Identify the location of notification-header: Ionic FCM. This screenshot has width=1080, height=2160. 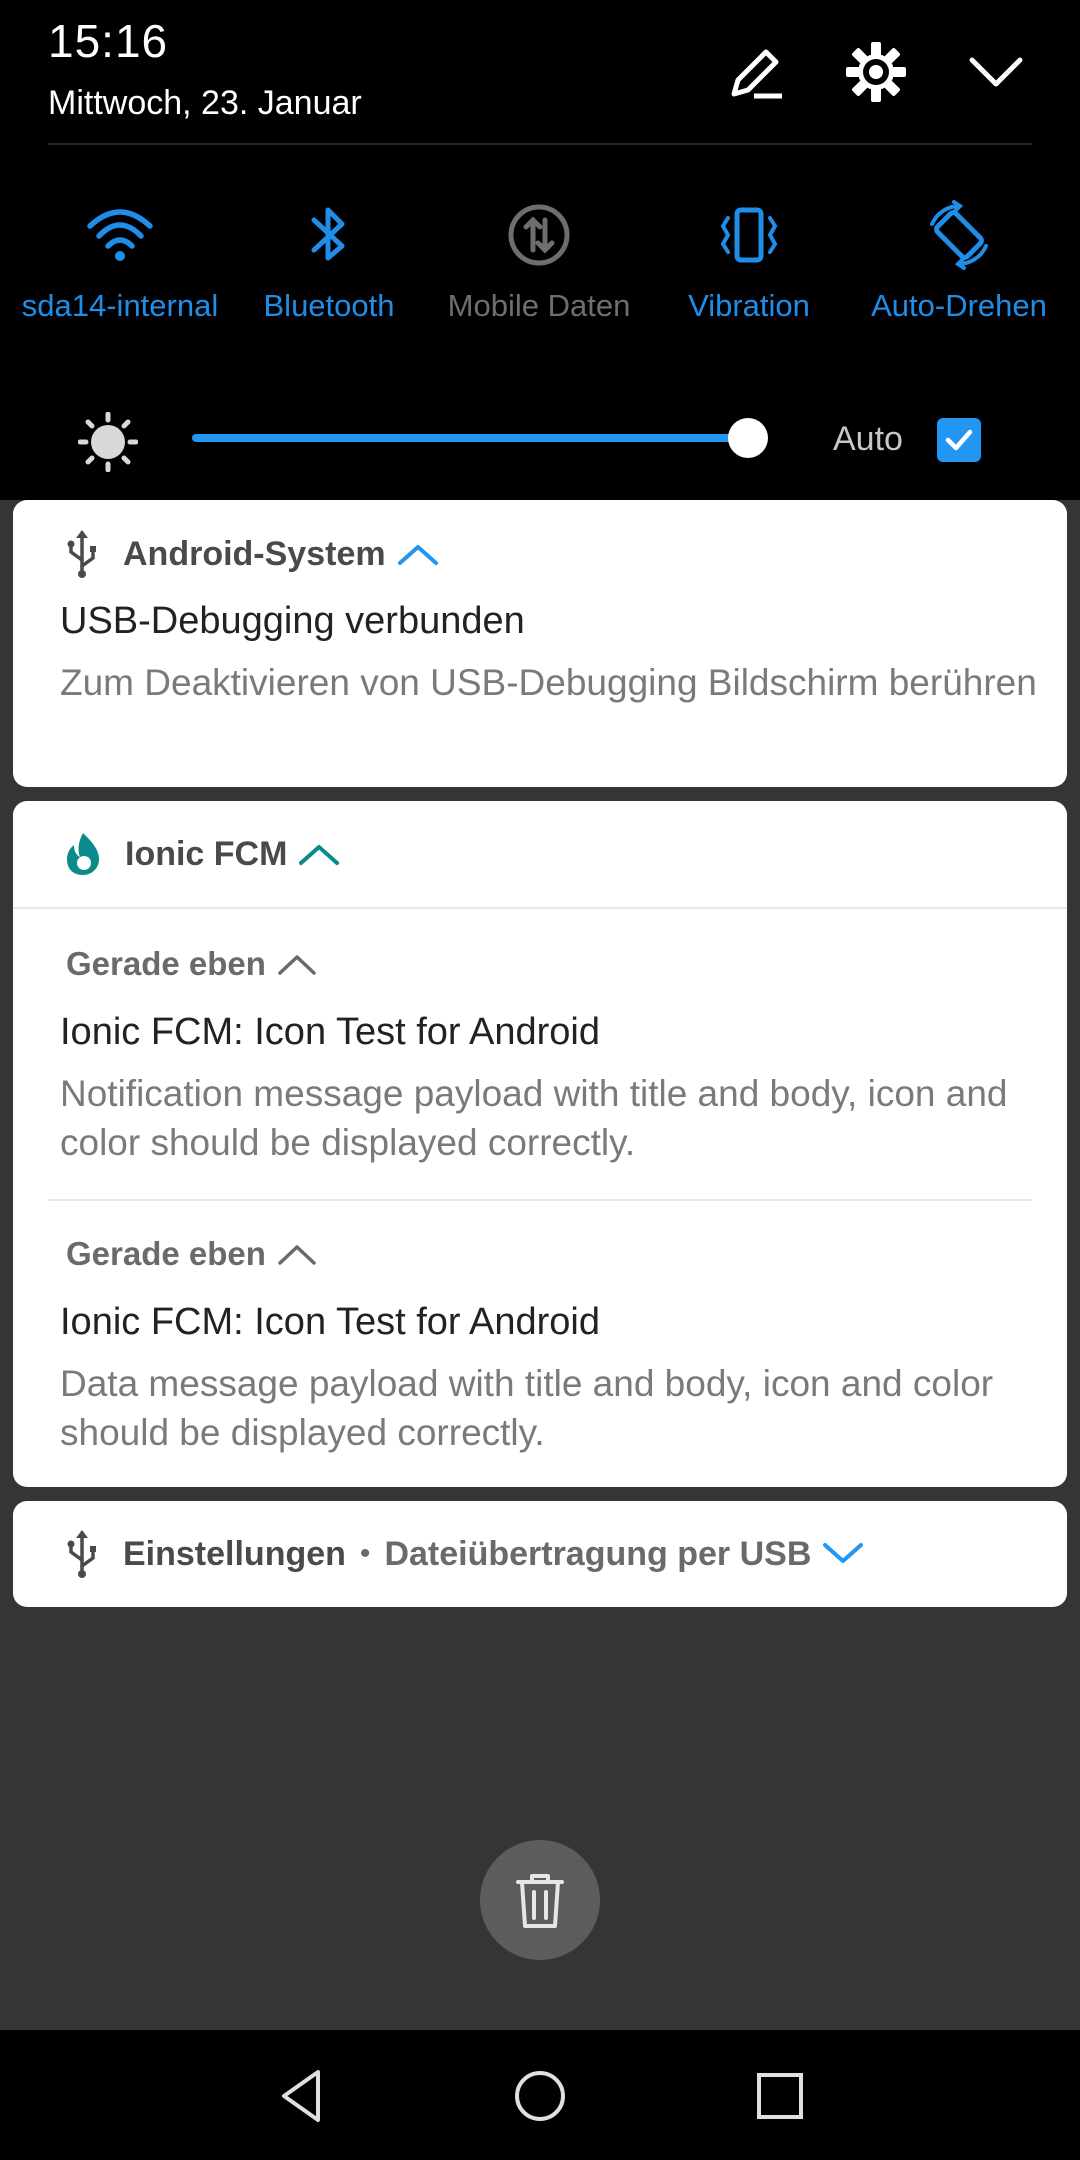
(202, 854).